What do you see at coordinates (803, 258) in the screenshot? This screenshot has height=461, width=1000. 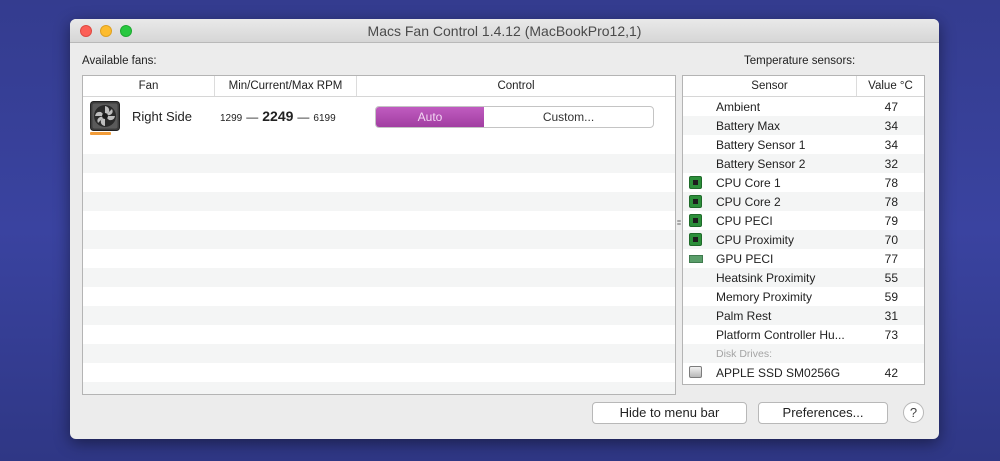 I see `sensor-row: GPU PECI 77` at bounding box center [803, 258].